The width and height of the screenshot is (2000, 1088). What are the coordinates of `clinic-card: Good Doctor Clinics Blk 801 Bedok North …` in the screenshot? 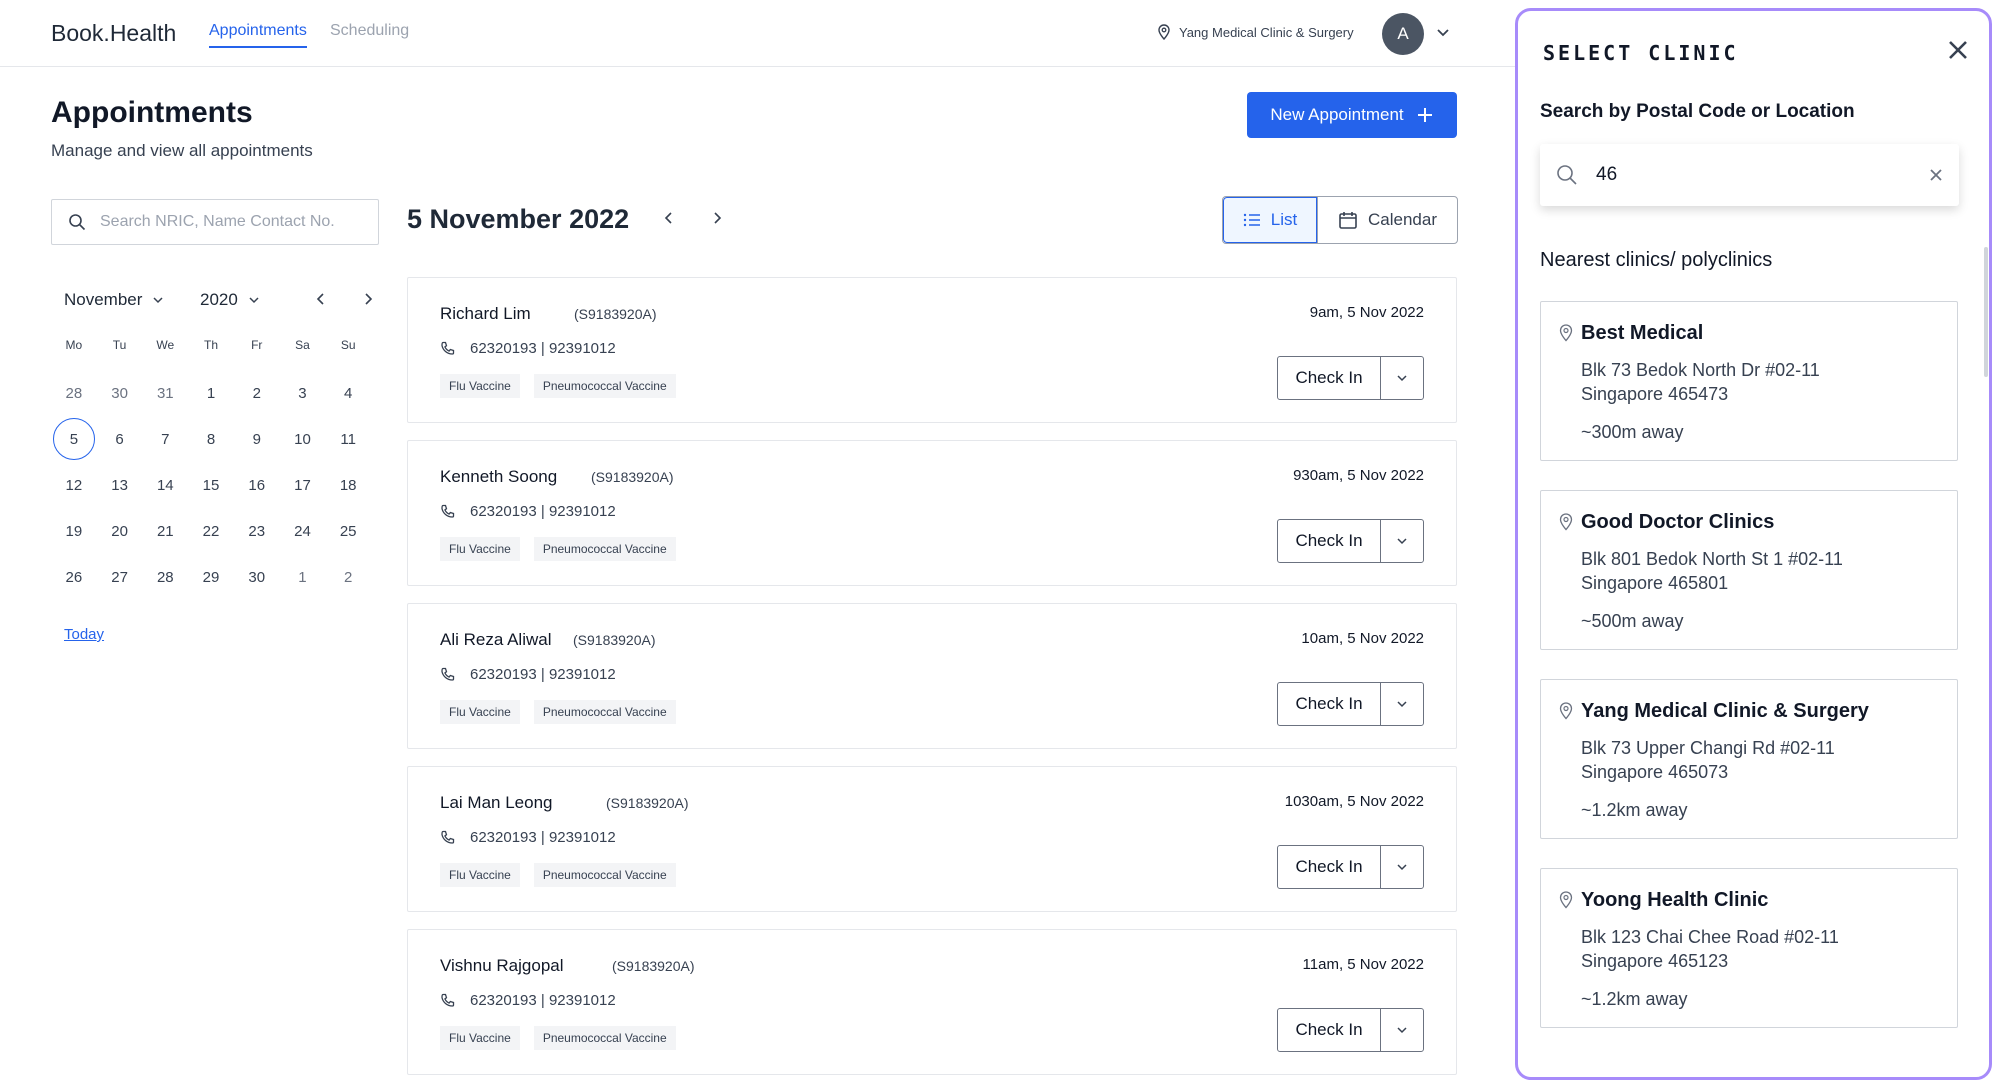 It's located at (1749, 570).